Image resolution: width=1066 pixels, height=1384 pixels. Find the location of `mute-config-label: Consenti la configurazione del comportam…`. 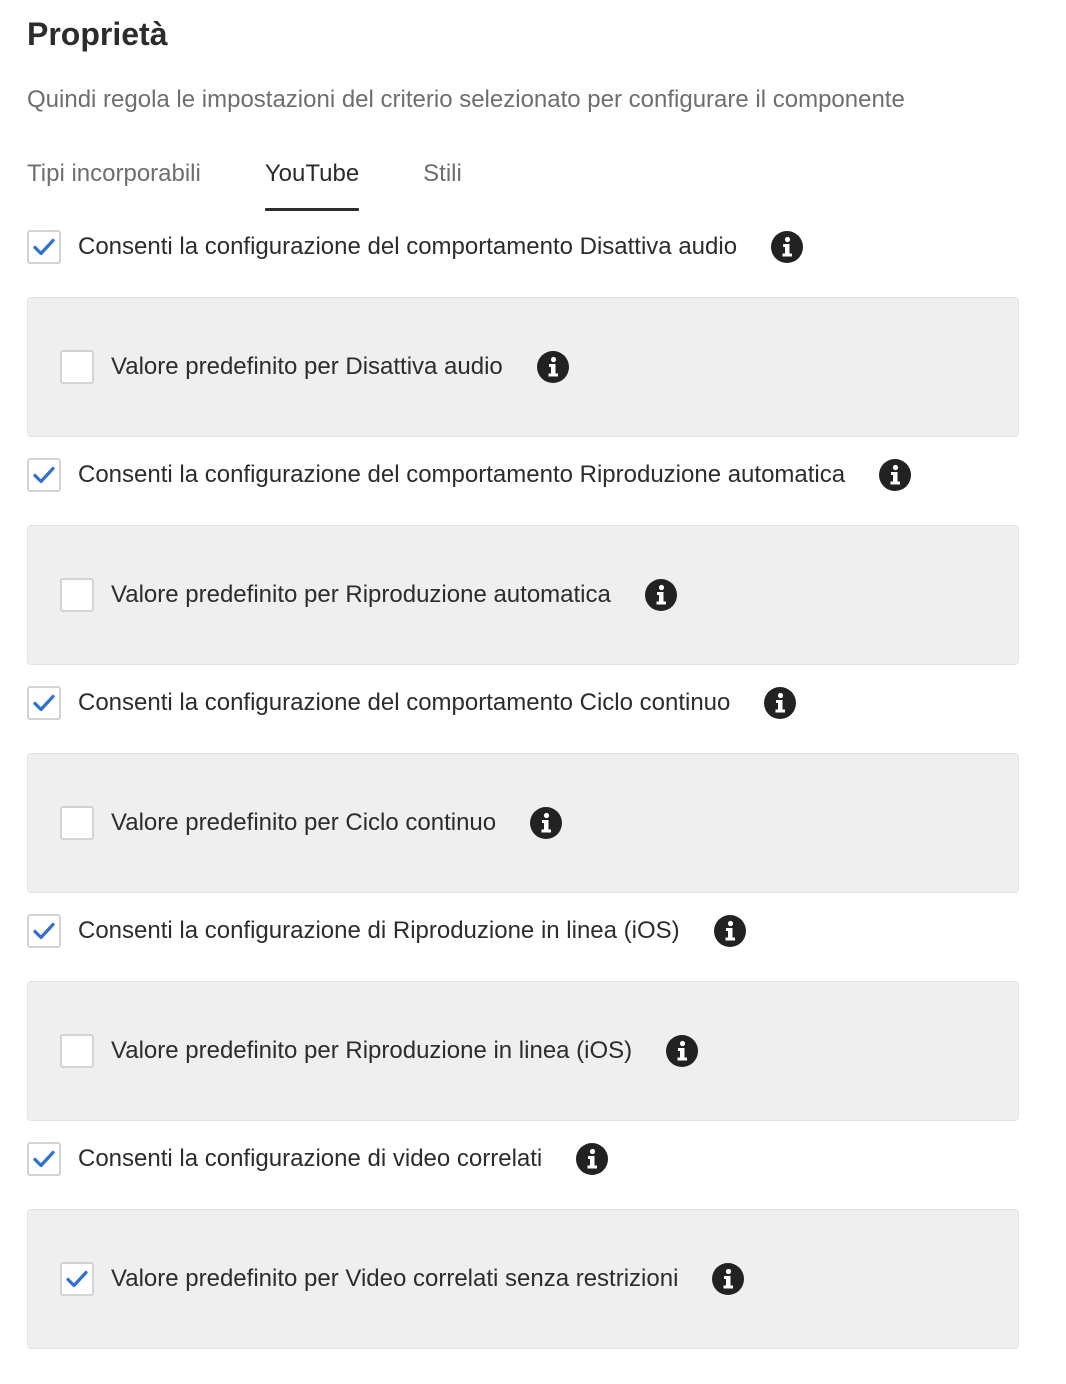

mute-config-label: Consenti la configurazione del comportam… is located at coordinates (408, 246).